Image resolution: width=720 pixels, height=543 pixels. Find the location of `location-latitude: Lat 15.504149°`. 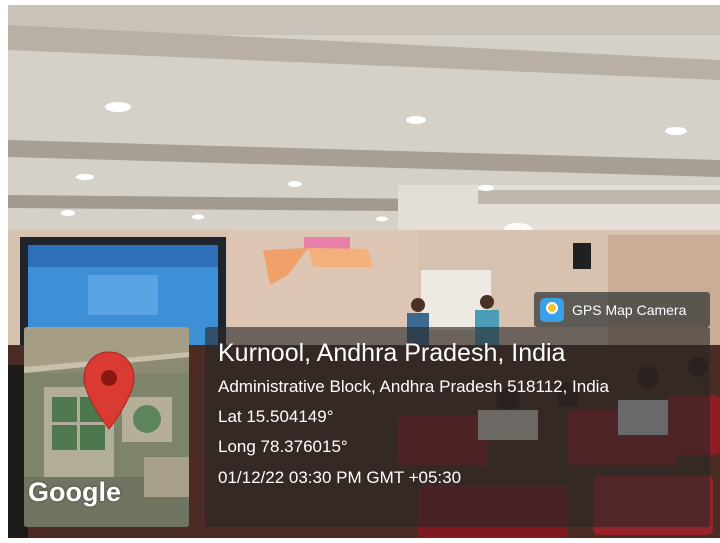

location-latitude: Lat 15.504149° is located at coordinates (276, 416).